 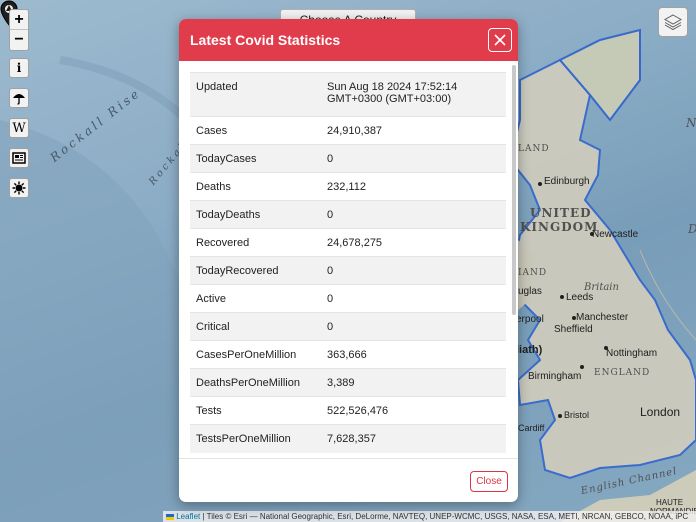 I want to click on modal-footer: Close, so click(x=348, y=480).